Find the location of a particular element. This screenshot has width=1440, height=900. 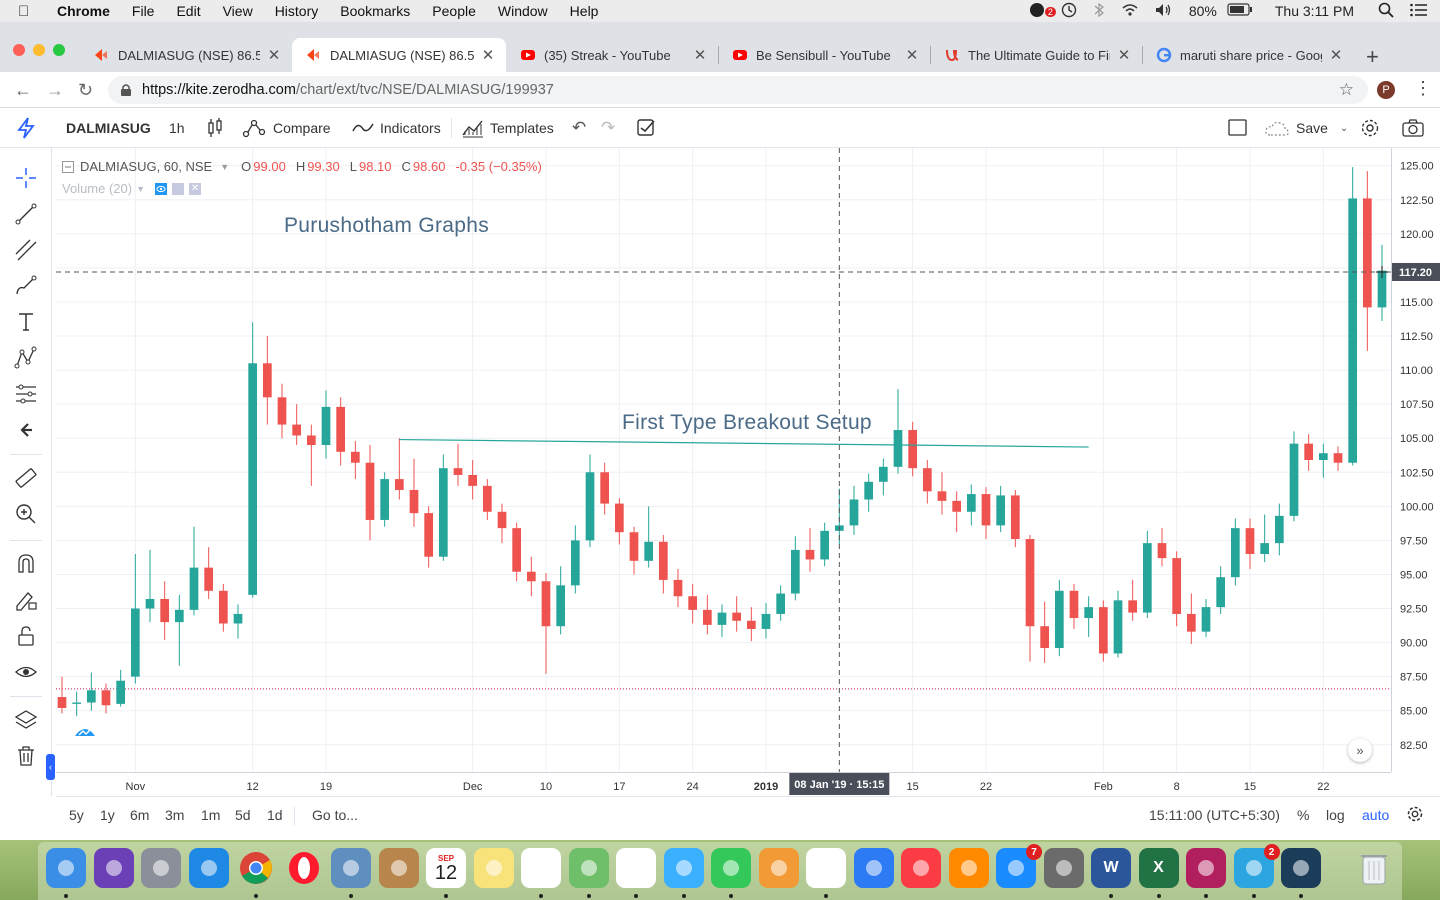

books-icon is located at coordinates (968, 868).